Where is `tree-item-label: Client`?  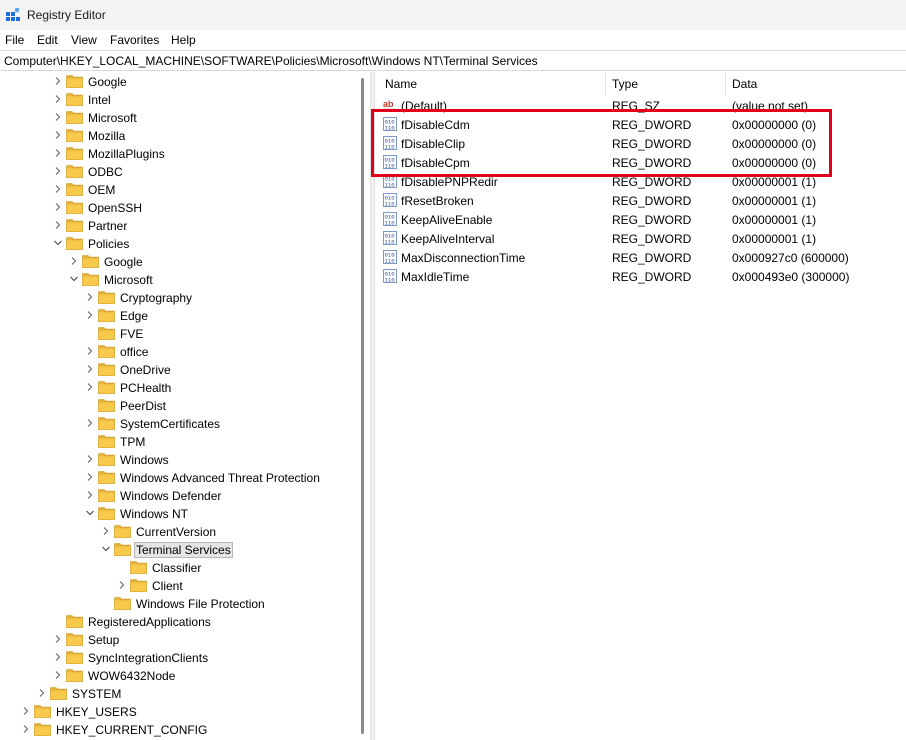 tree-item-label: Client is located at coordinates (167, 586).